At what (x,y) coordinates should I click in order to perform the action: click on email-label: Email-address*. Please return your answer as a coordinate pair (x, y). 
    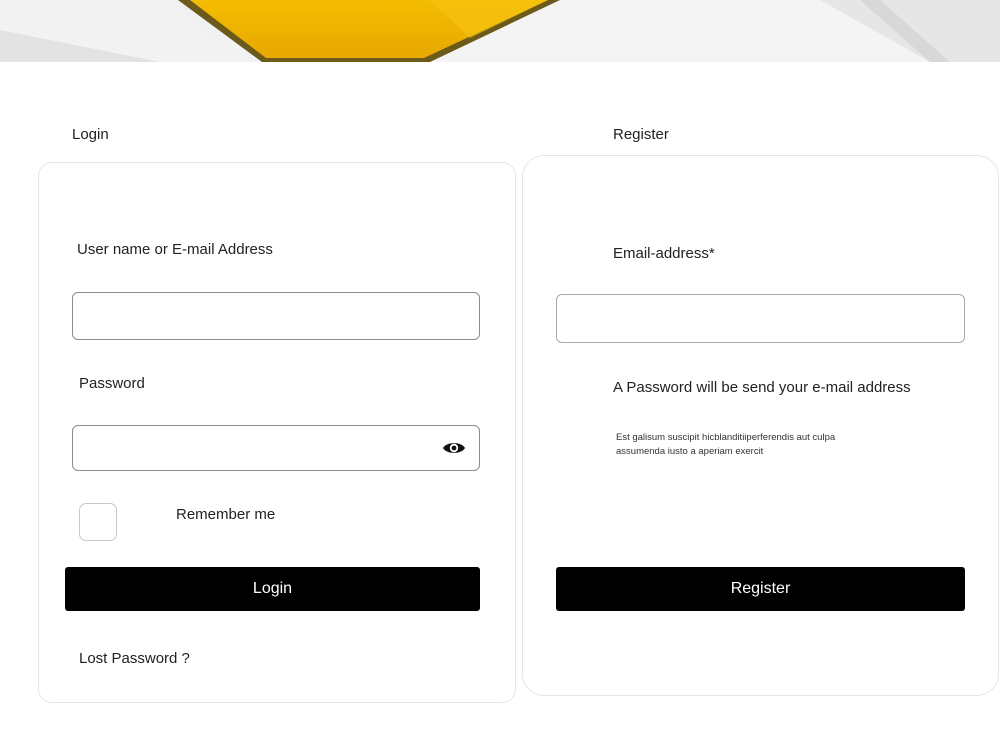
    Looking at the image, I should click on (664, 253).